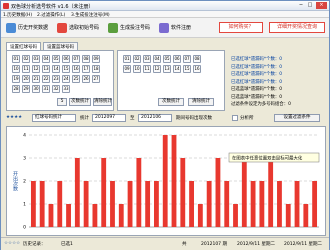 This screenshot has width=330, height=250. I want to click on pick-initial-button: 选取初始号码, so click(78, 27).